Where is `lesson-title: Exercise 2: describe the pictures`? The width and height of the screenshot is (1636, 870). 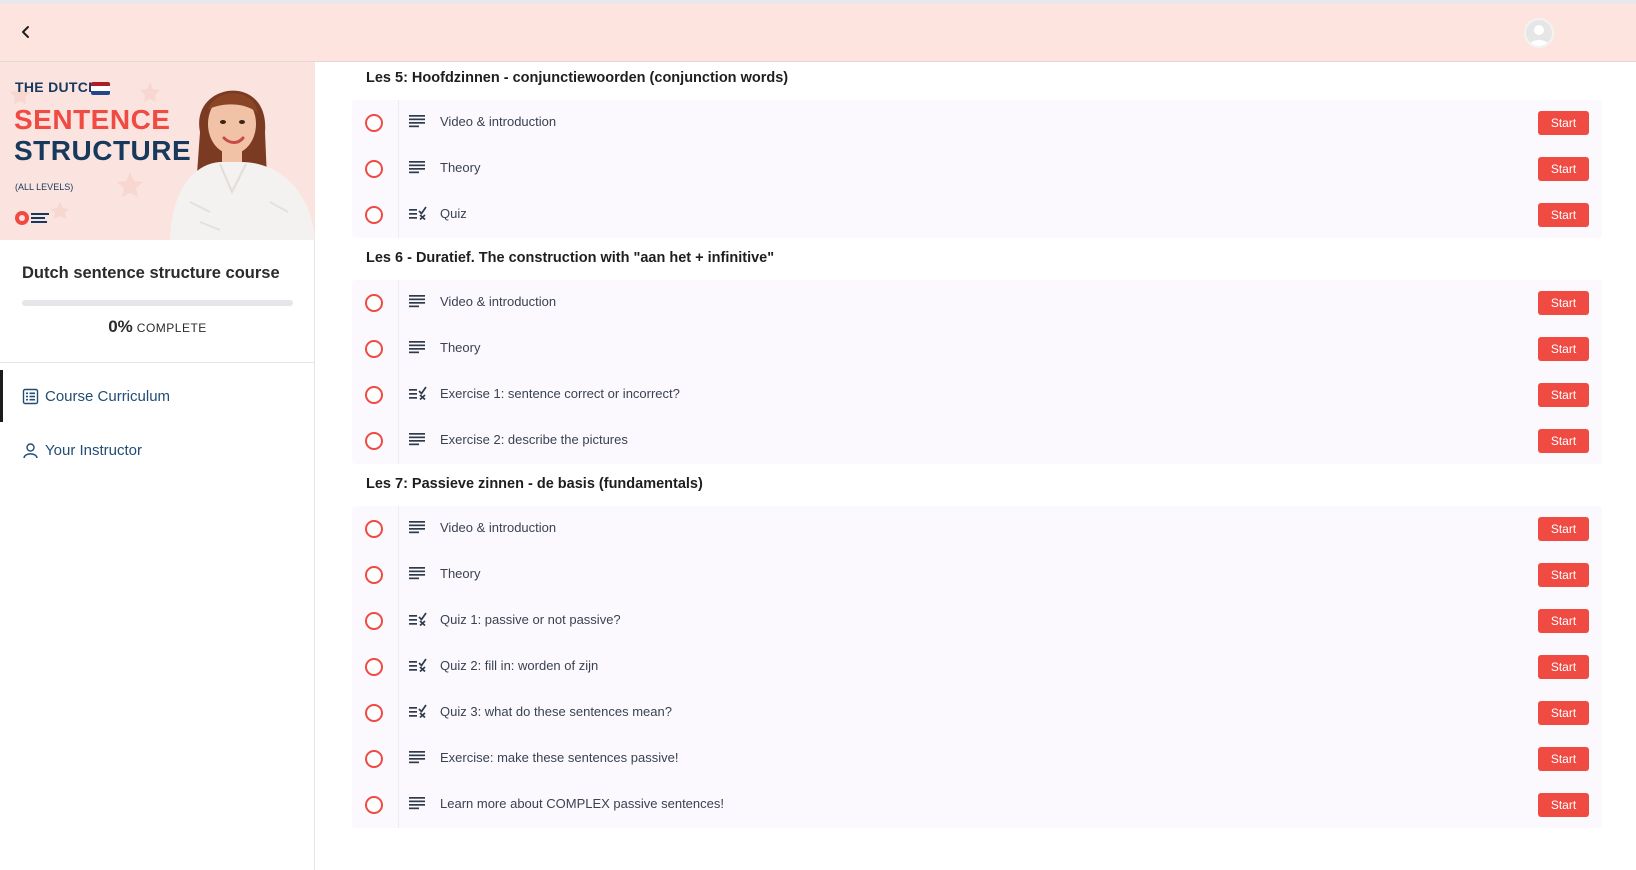
lesson-title: Exercise 2: describe the pictures is located at coordinates (534, 439).